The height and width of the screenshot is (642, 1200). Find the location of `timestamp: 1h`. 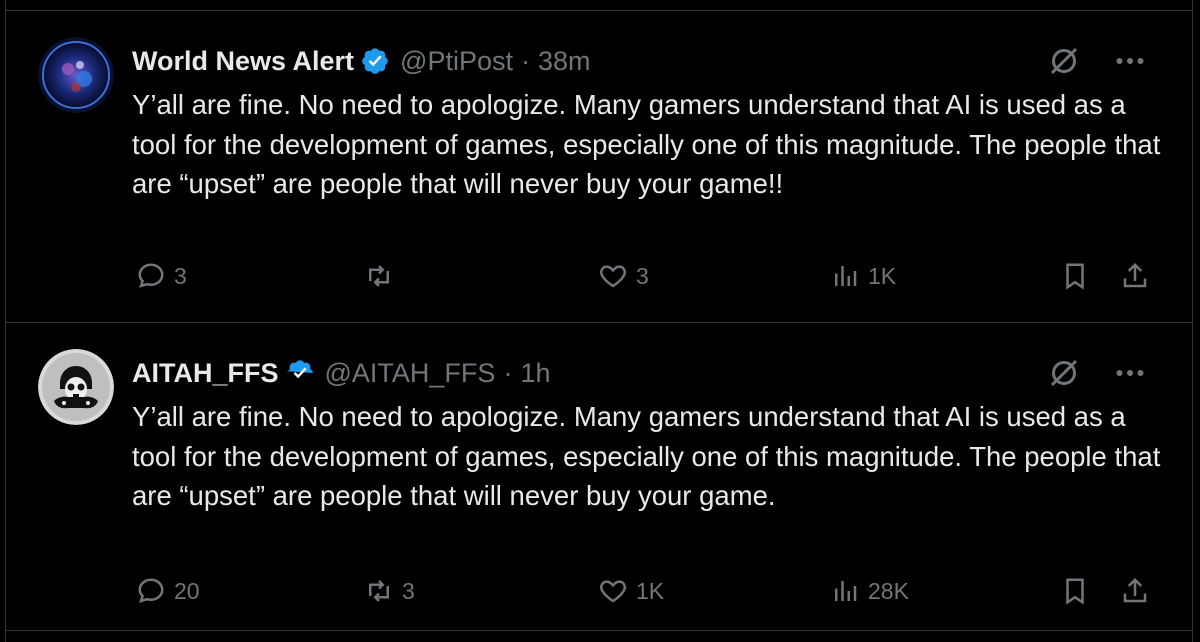

timestamp: 1h is located at coordinates (535, 373).